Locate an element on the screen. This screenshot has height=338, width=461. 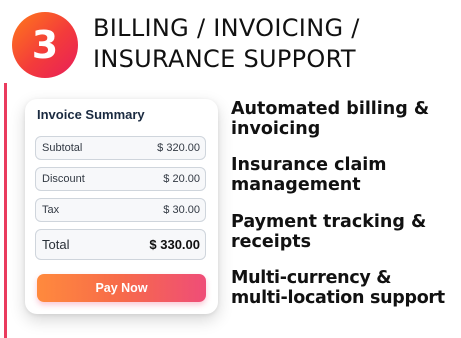
step-number: 3 is located at coordinates (45, 45).